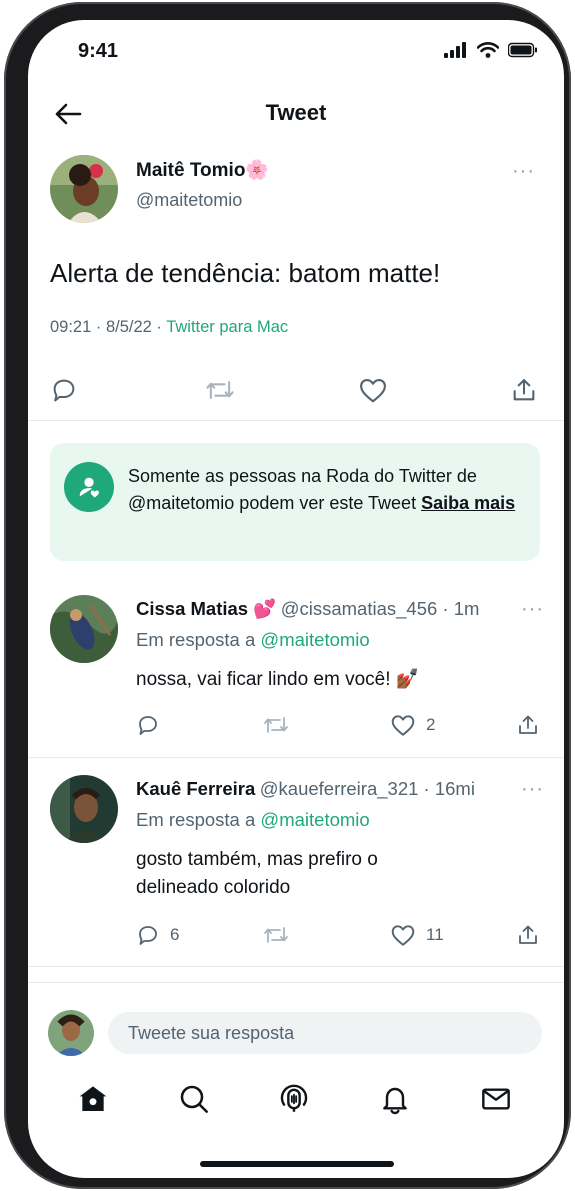 The image size is (575, 1191). I want to click on wifi-icon, so click(488, 50).